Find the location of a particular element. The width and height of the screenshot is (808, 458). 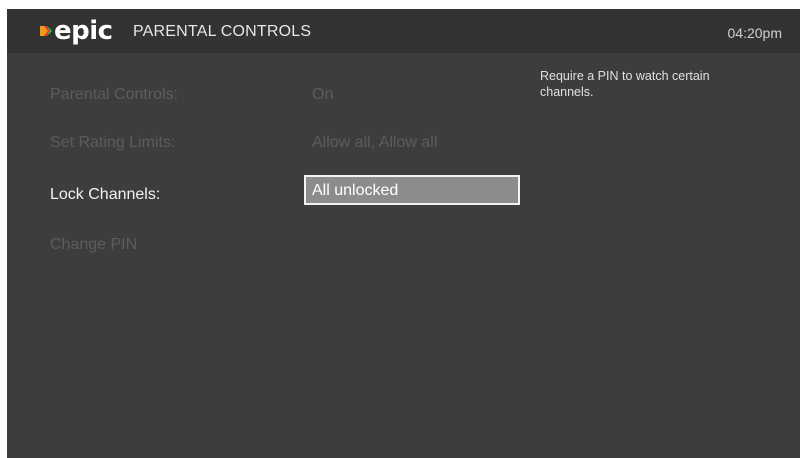

epic-logo-mark-icon is located at coordinates (46, 31).